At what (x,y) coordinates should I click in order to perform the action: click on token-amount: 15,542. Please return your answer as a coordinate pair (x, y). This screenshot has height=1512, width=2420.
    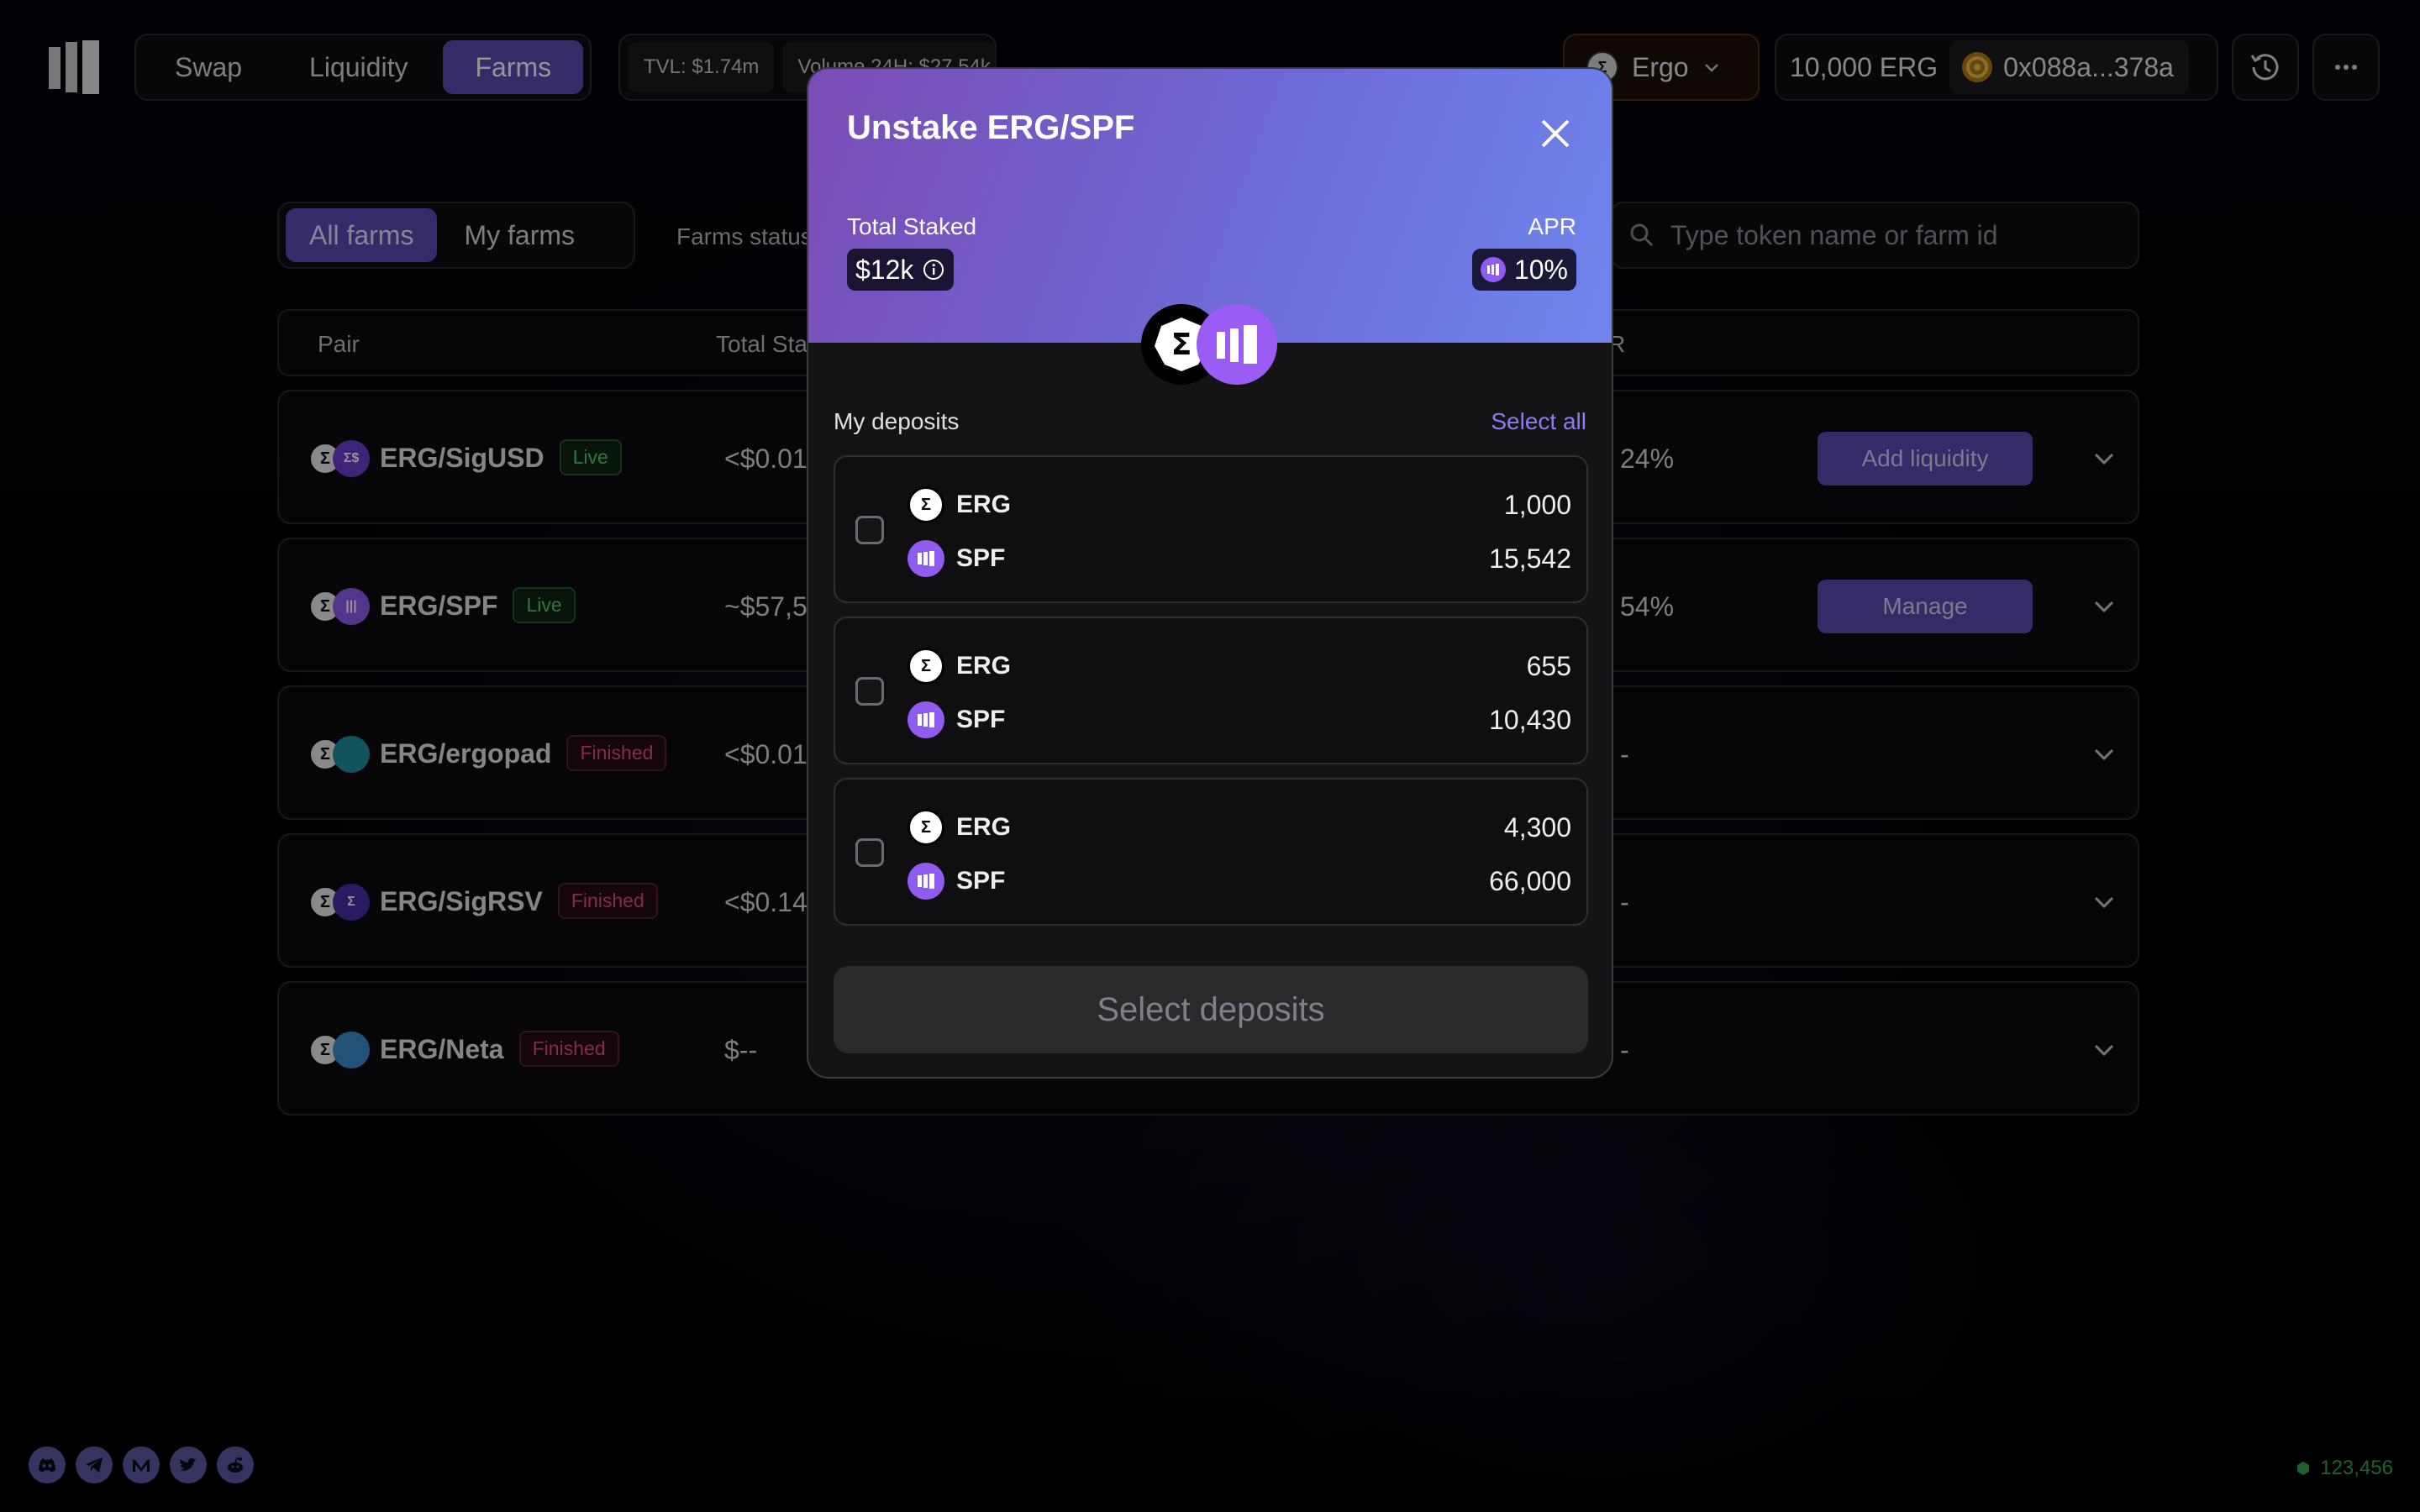
    Looking at the image, I should click on (1530, 558).